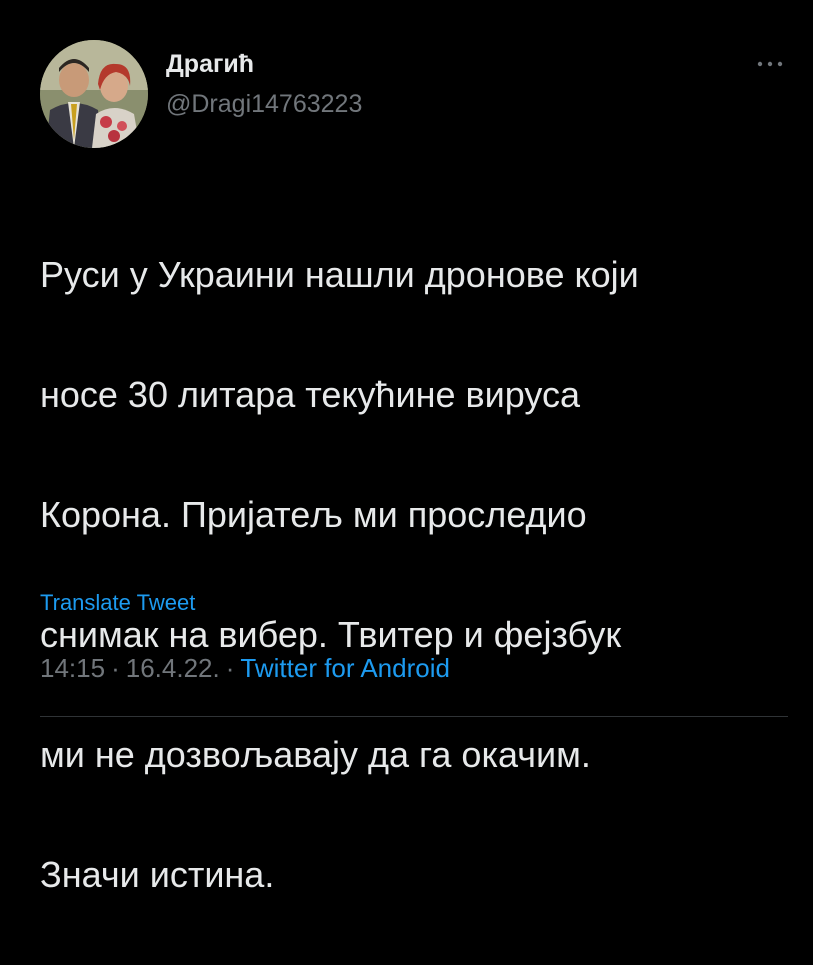 The width and height of the screenshot is (813, 965). Describe the element at coordinates (770, 64) in the screenshot. I see `more-horizontal-icon` at that location.